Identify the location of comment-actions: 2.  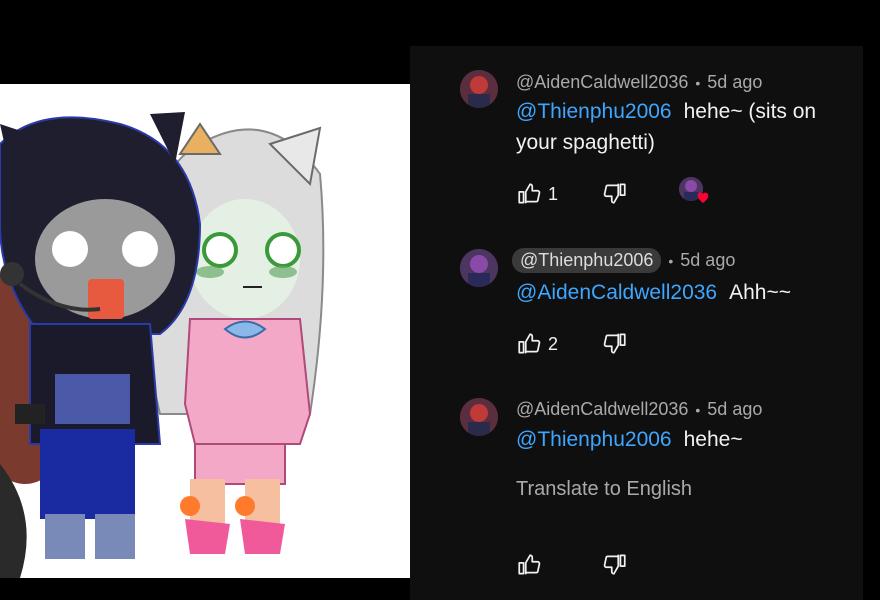
(571, 344).